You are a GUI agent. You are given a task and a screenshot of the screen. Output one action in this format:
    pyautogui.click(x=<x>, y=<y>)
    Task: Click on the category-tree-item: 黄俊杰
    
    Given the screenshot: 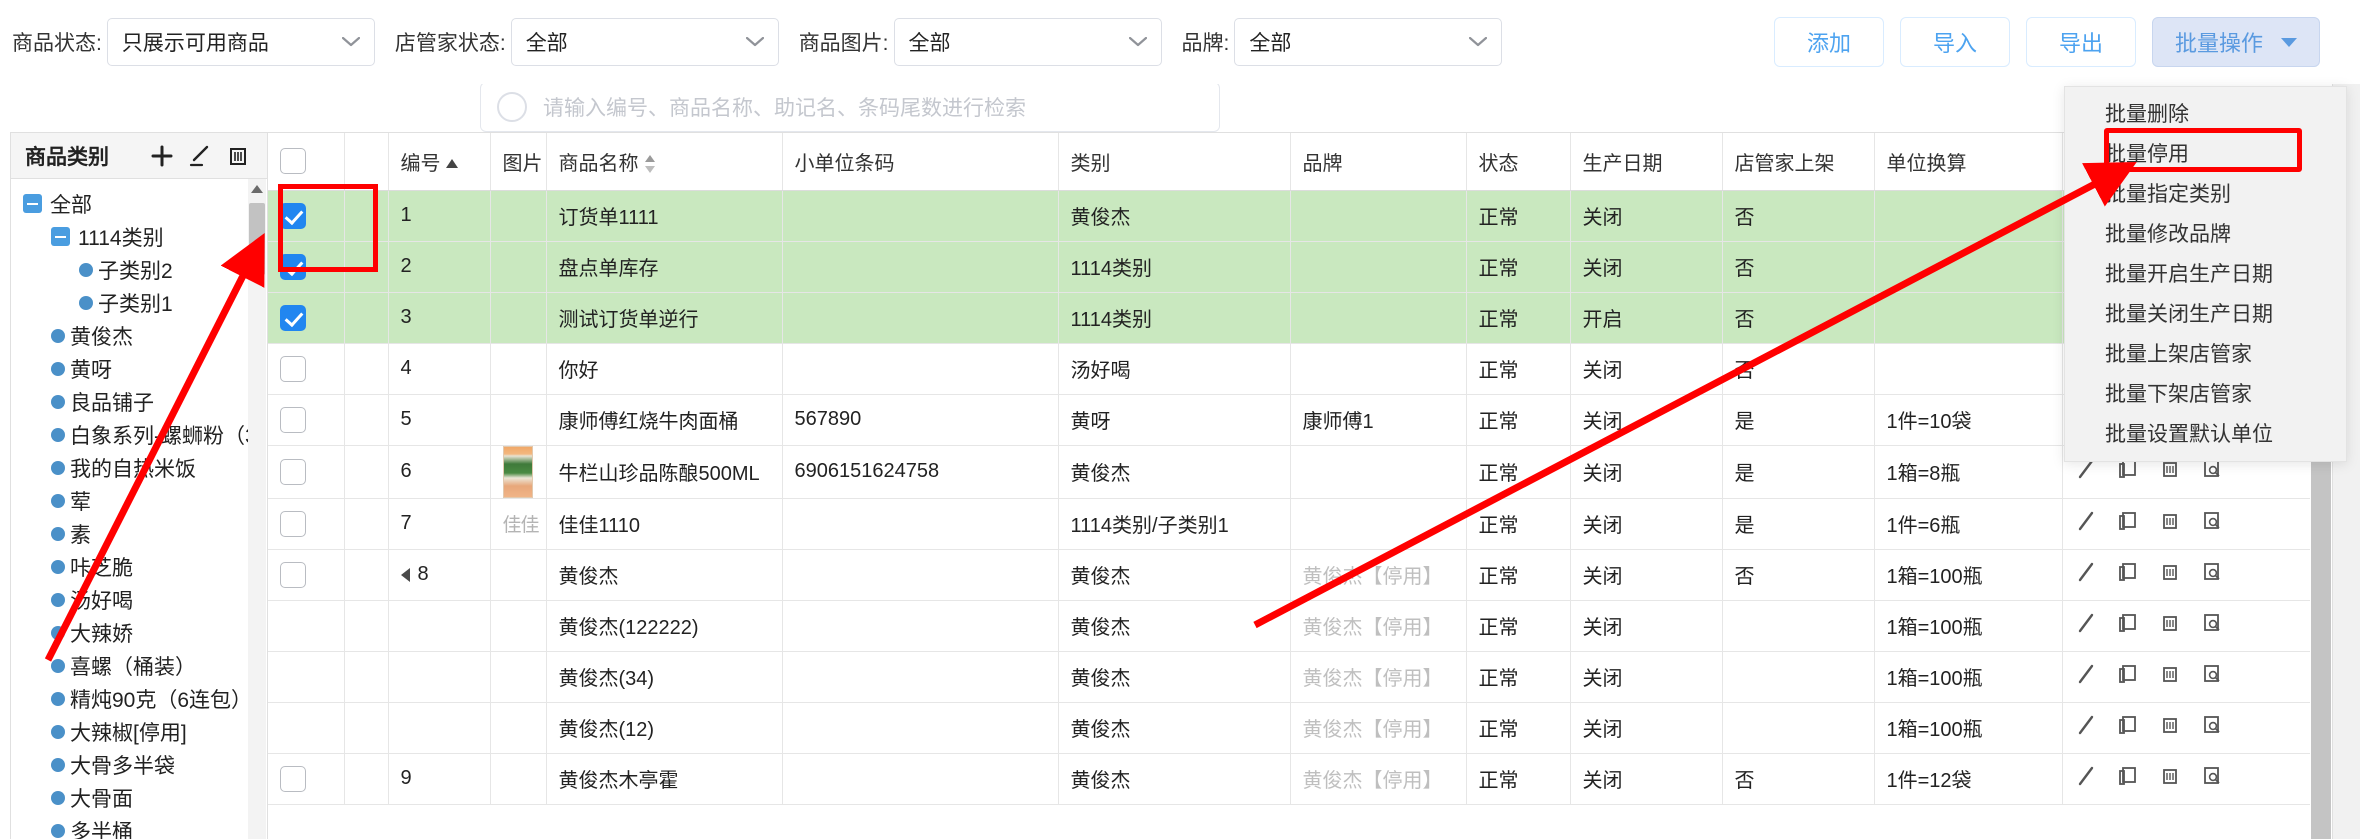 What is the action you would take?
    pyautogui.click(x=139, y=335)
    